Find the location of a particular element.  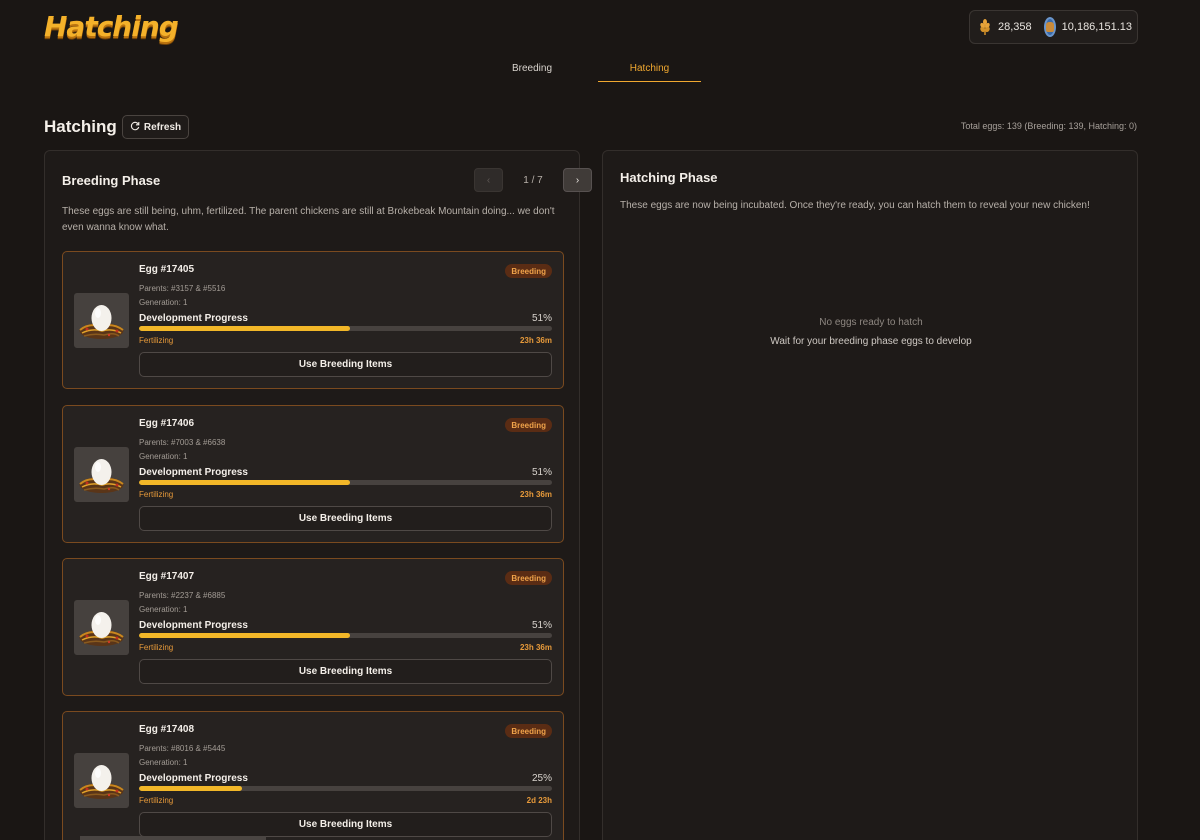

egg-parents: Parents: #7003 & #6638 is located at coordinates (182, 442).